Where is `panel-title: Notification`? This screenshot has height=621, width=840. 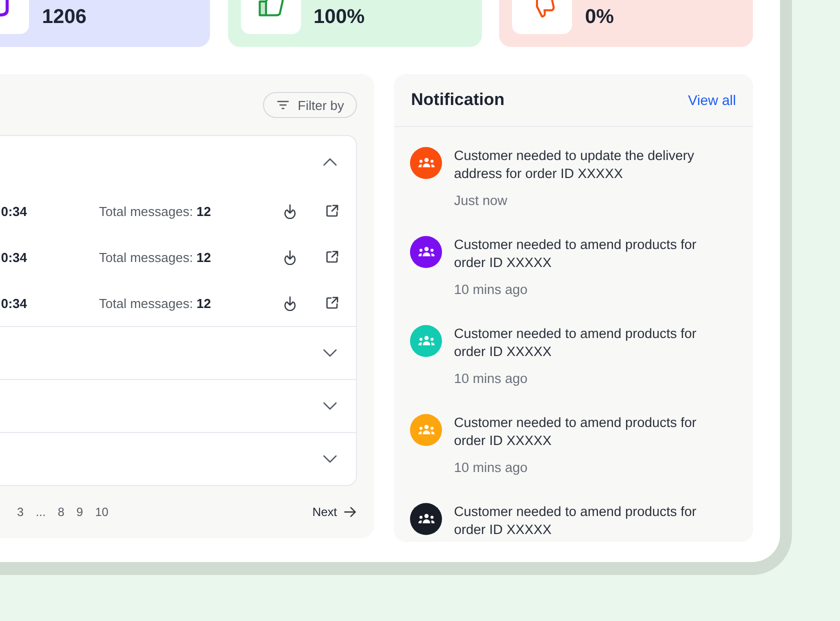 panel-title: Notification is located at coordinates (457, 100).